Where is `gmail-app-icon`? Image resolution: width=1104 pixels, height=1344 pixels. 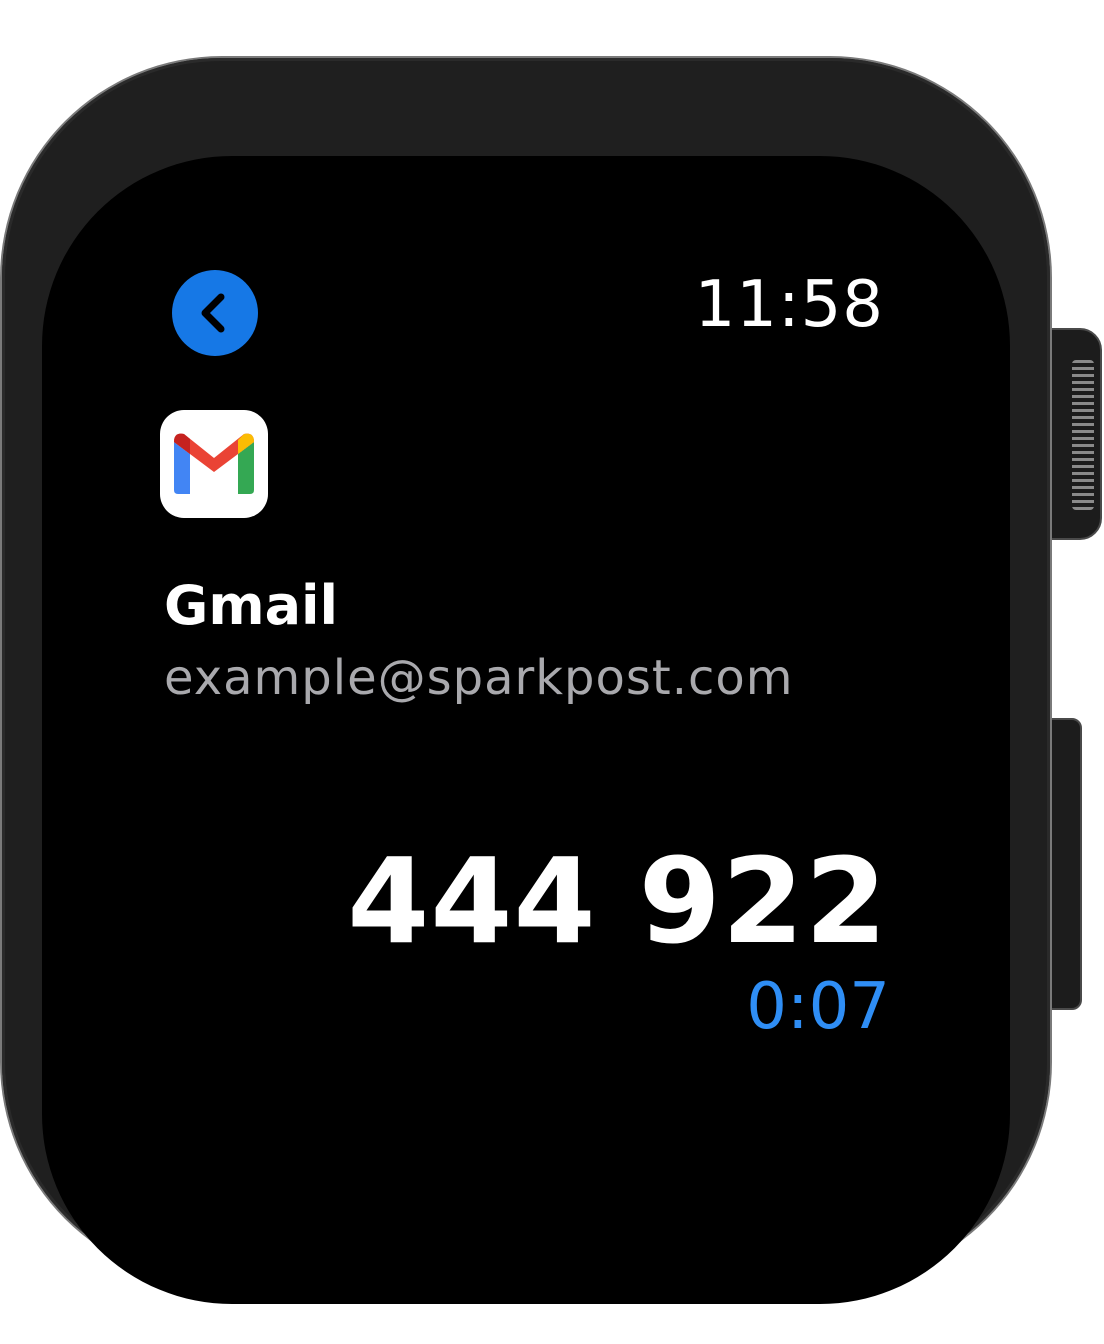
gmail-app-icon is located at coordinates (214, 464).